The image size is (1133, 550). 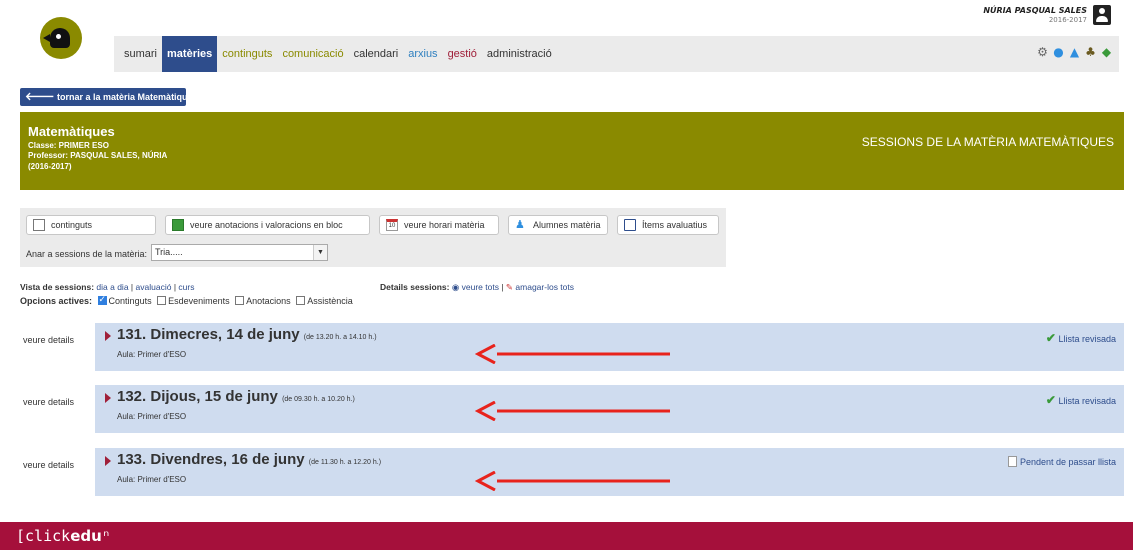 What do you see at coordinates (320, 252) in the screenshot?
I see `chevron-down-icon: ▼` at bounding box center [320, 252].